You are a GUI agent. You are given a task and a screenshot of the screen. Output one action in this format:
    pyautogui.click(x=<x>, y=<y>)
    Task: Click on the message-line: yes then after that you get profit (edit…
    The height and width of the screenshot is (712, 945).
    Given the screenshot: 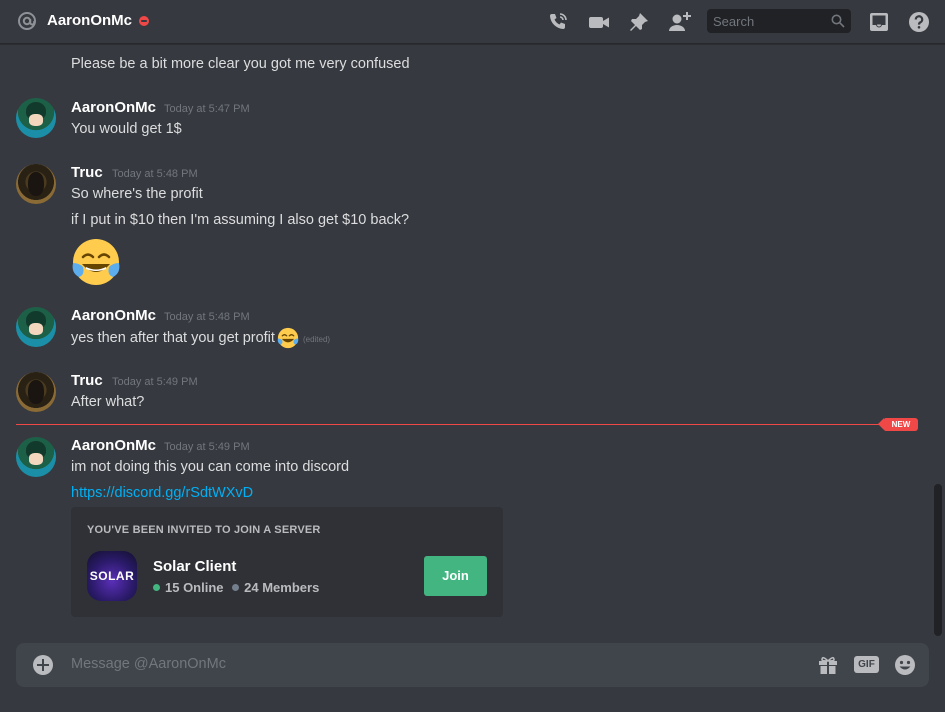 What is the action you would take?
    pyautogui.click(x=200, y=338)
    